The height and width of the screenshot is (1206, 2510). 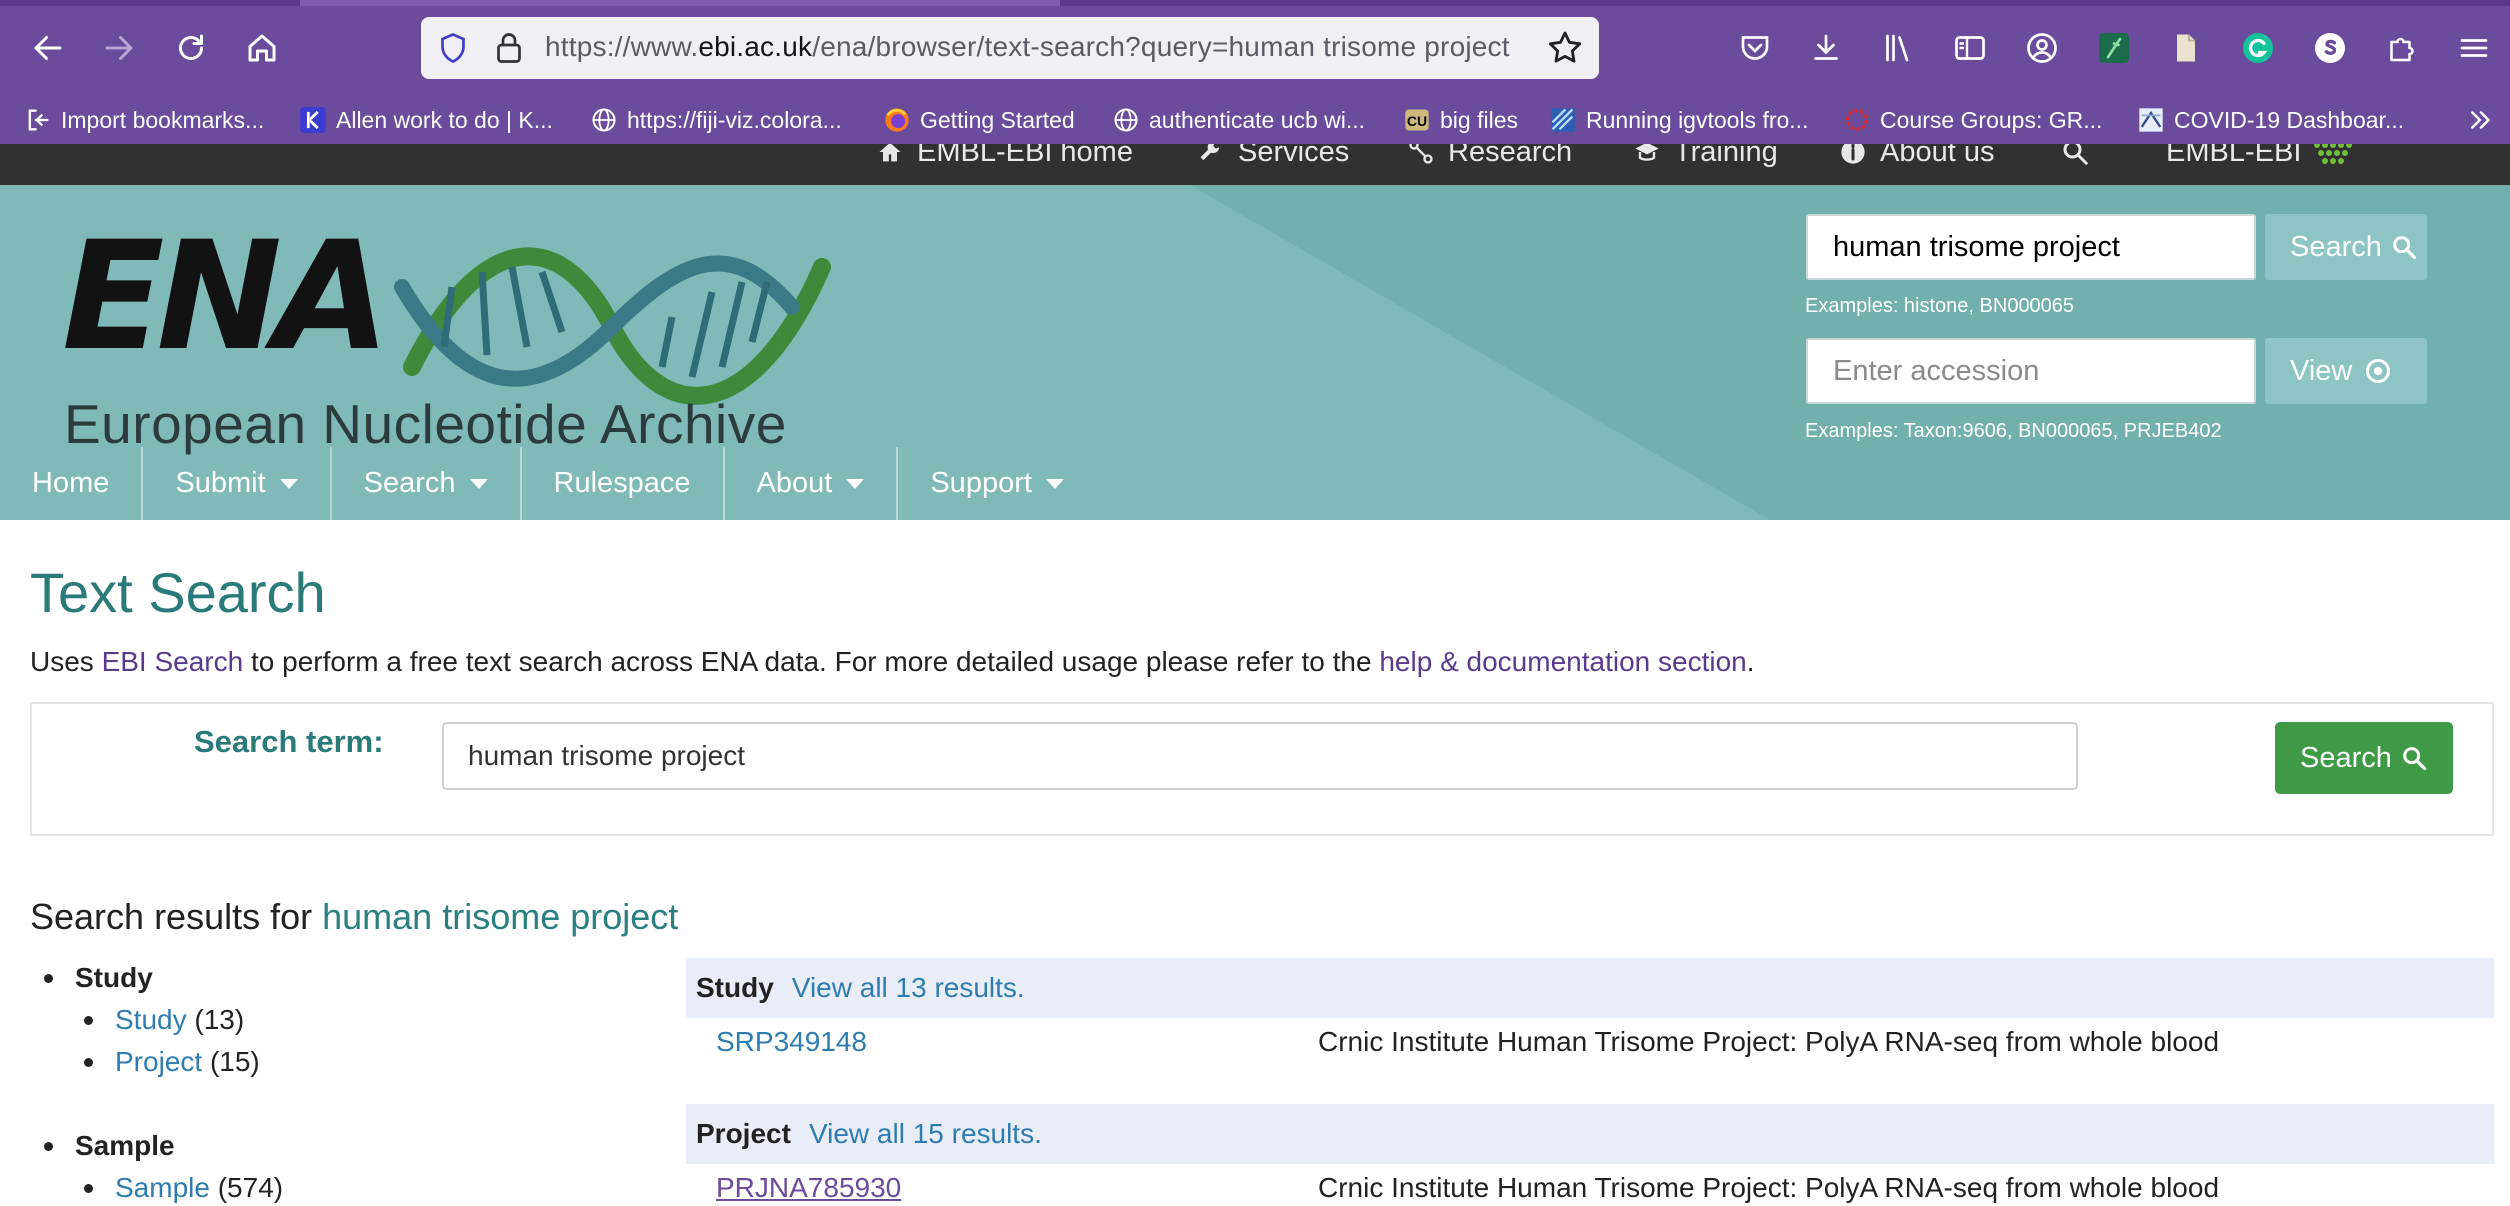 What do you see at coordinates (109, 1146) in the screenshot?
I see `facet-group-sample: Sample` at bounding box center [109, 1146].